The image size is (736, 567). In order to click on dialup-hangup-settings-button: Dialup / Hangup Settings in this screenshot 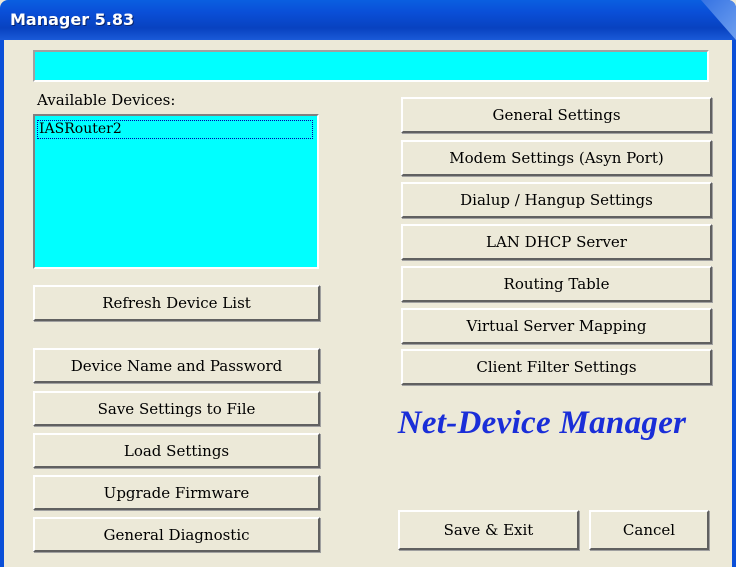, I will do `click(556, 200)`.